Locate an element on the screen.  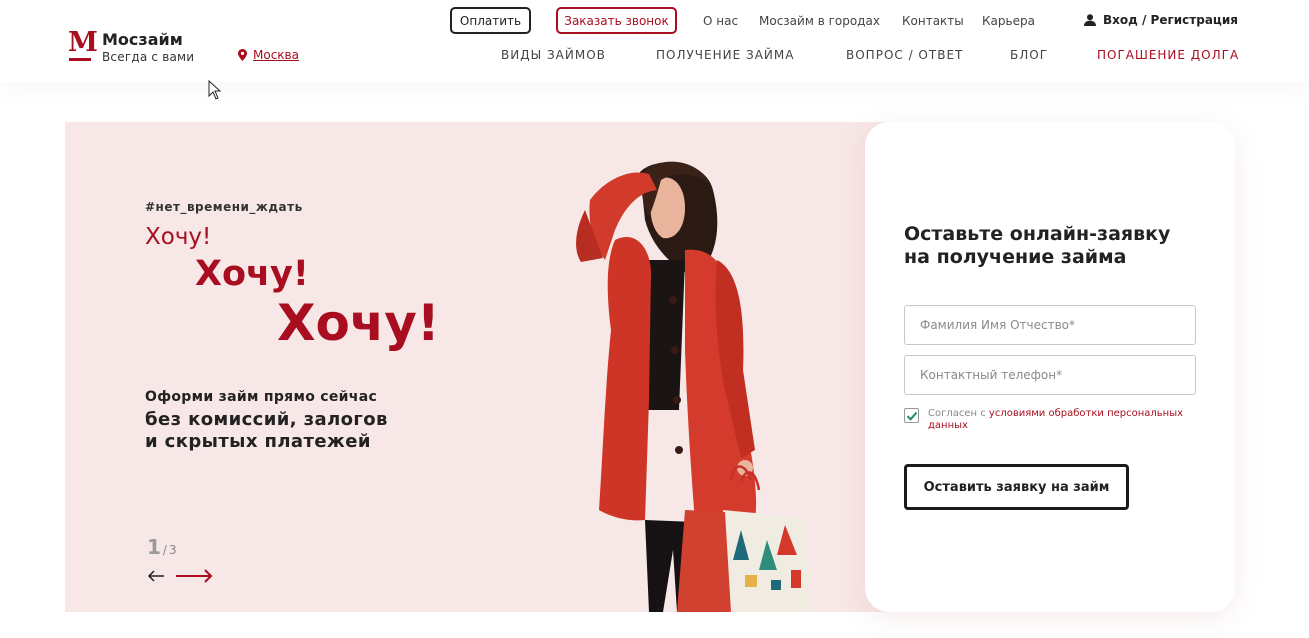
map-pin-icon is located at coordinates (242, 55).